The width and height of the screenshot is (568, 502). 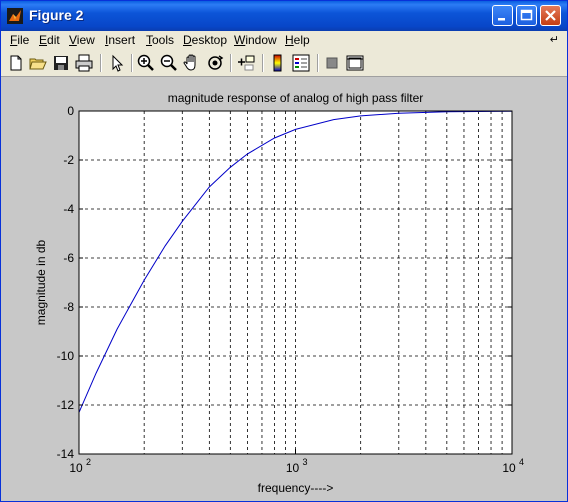 I want to click on rotate-3d-icon, so click(x=216, y=62).